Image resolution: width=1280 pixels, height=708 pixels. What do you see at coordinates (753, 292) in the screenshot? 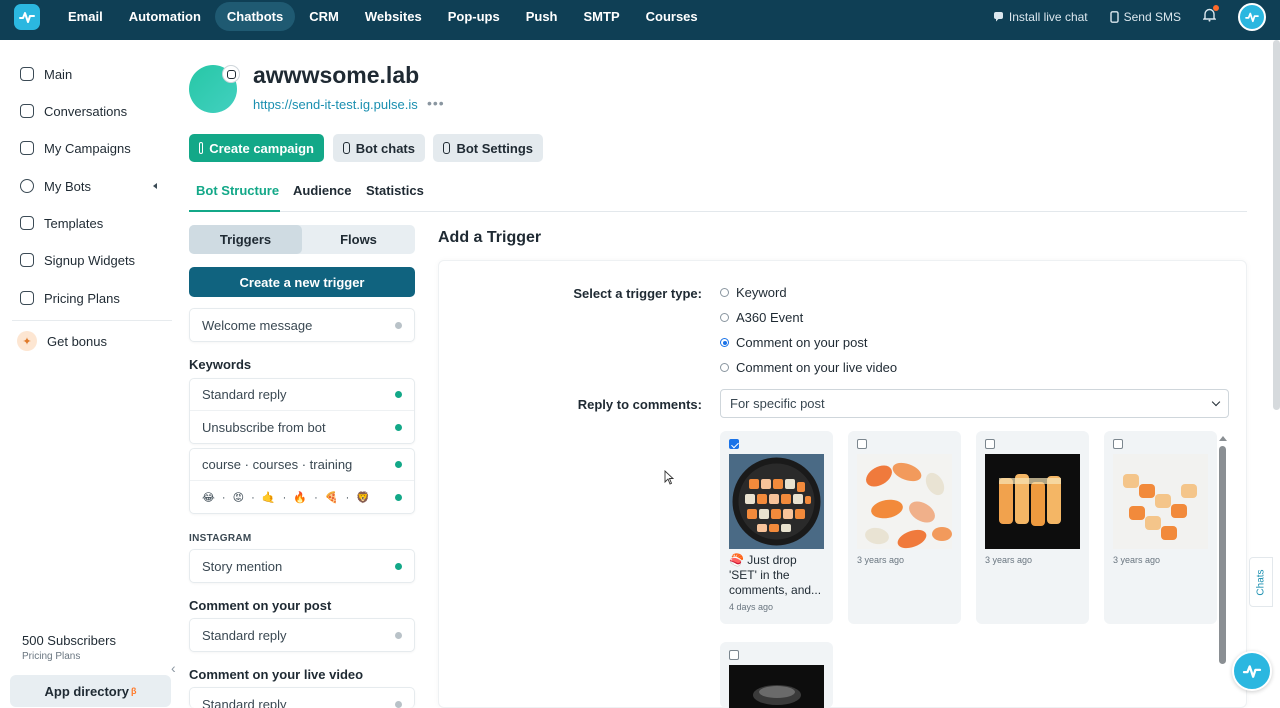
I see `radio-keyword: Keyword` at bounding box center [753, 292].